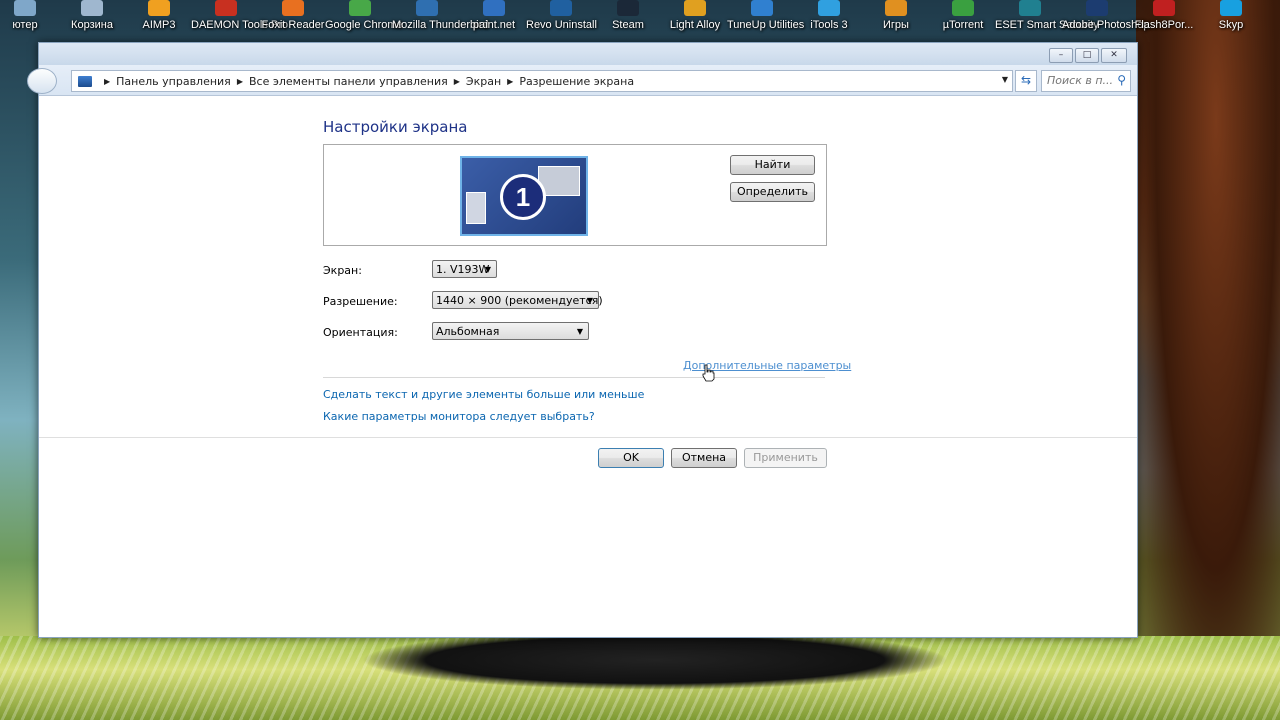  I want to click on desktop-icon: ESET Smart Security, so click(1047, 20).